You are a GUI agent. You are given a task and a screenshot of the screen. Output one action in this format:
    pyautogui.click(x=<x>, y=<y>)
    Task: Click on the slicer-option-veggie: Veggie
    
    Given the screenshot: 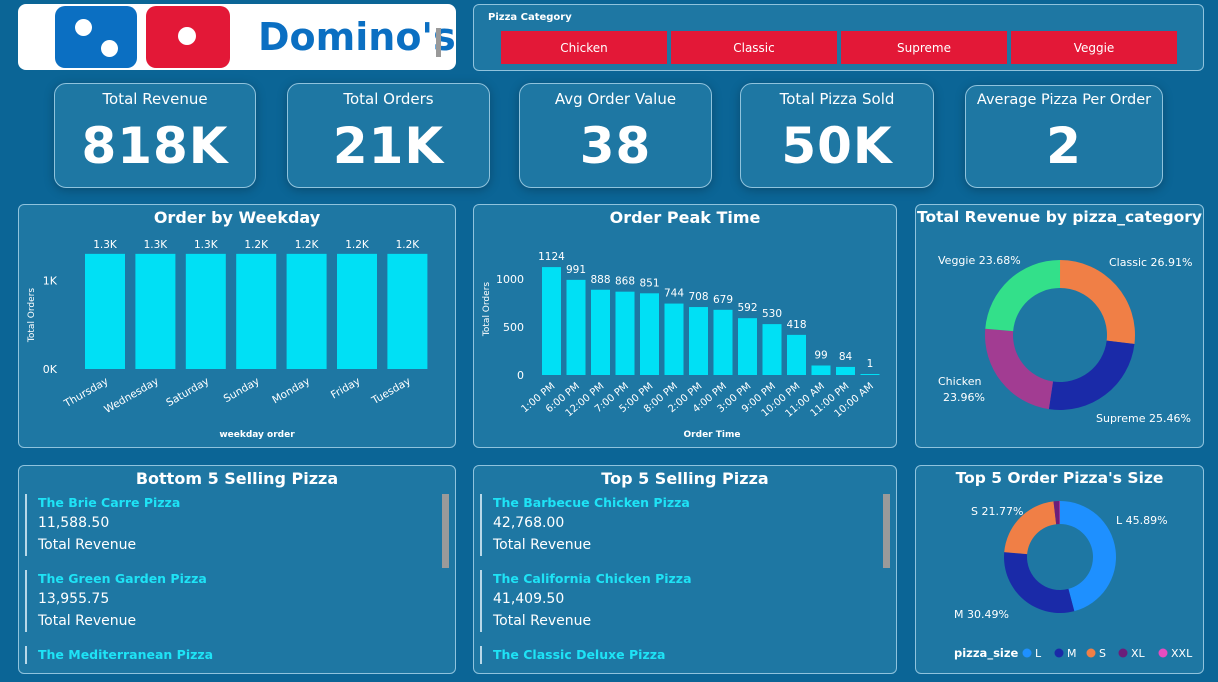 What is the action you would take?
    pyautogui.click(x=1094, y=47)
    